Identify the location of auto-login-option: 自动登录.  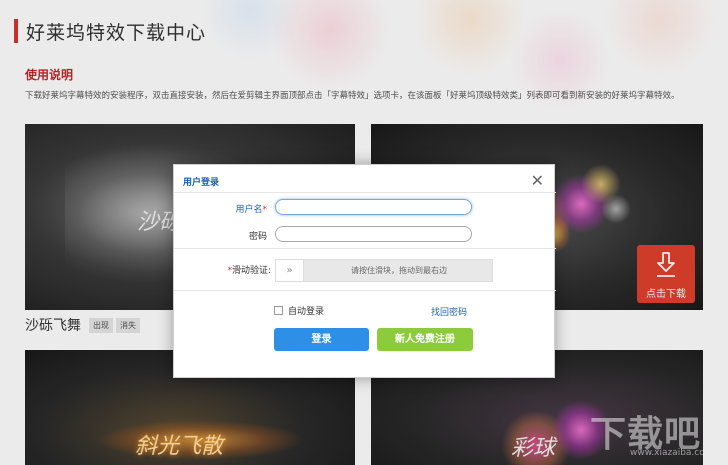
(299, 310).